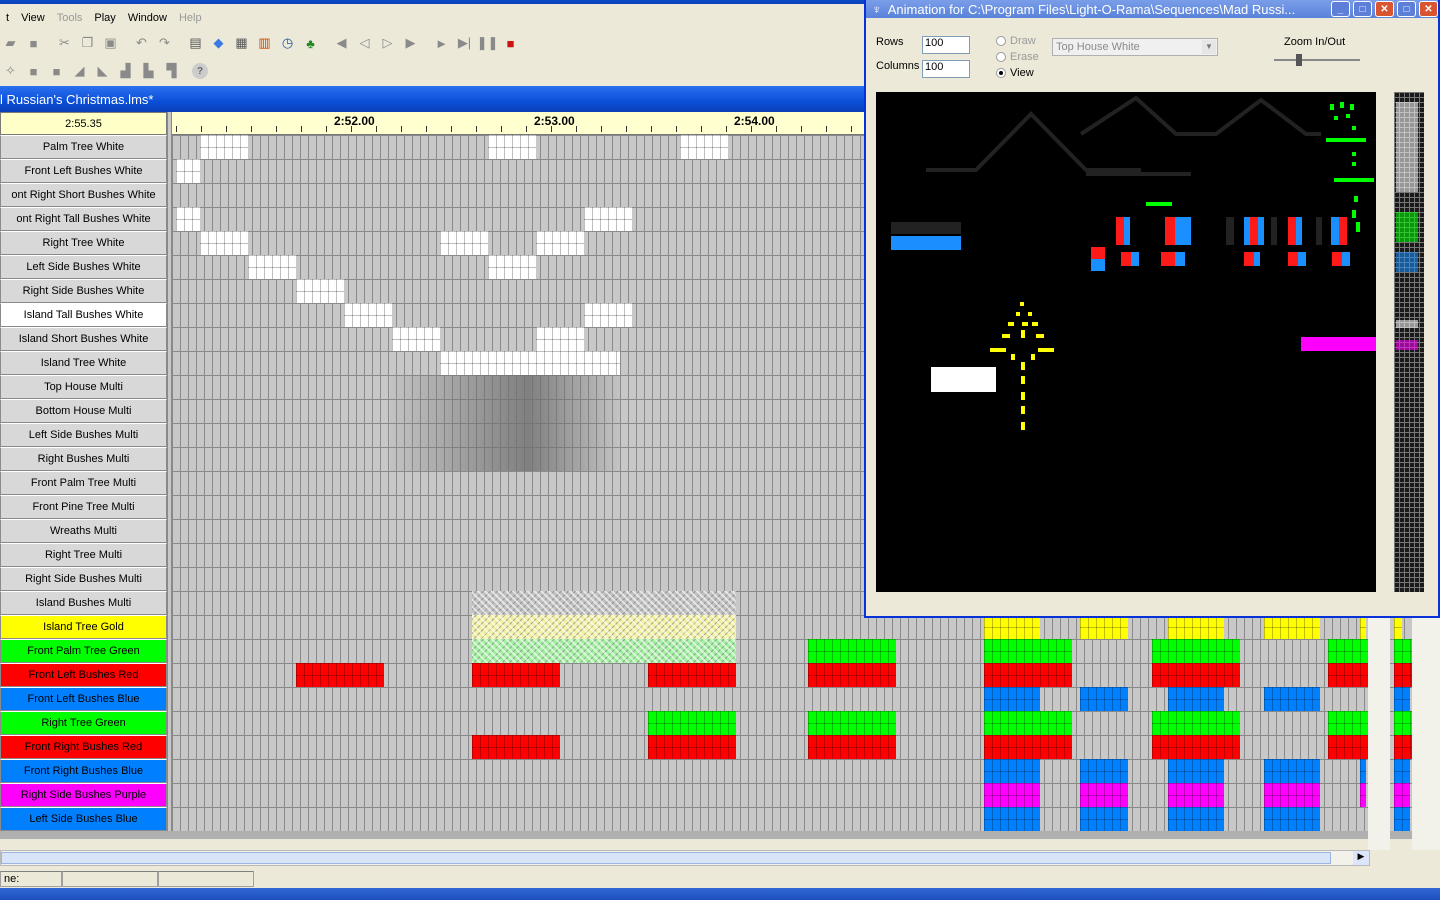 The width and height of the screenshot is (1440, 900). What do you see at coordinates (83, 771) in the screenshot?
I see `channel-label: Front Right Bushes Blue` at bounding box center [83, 771].